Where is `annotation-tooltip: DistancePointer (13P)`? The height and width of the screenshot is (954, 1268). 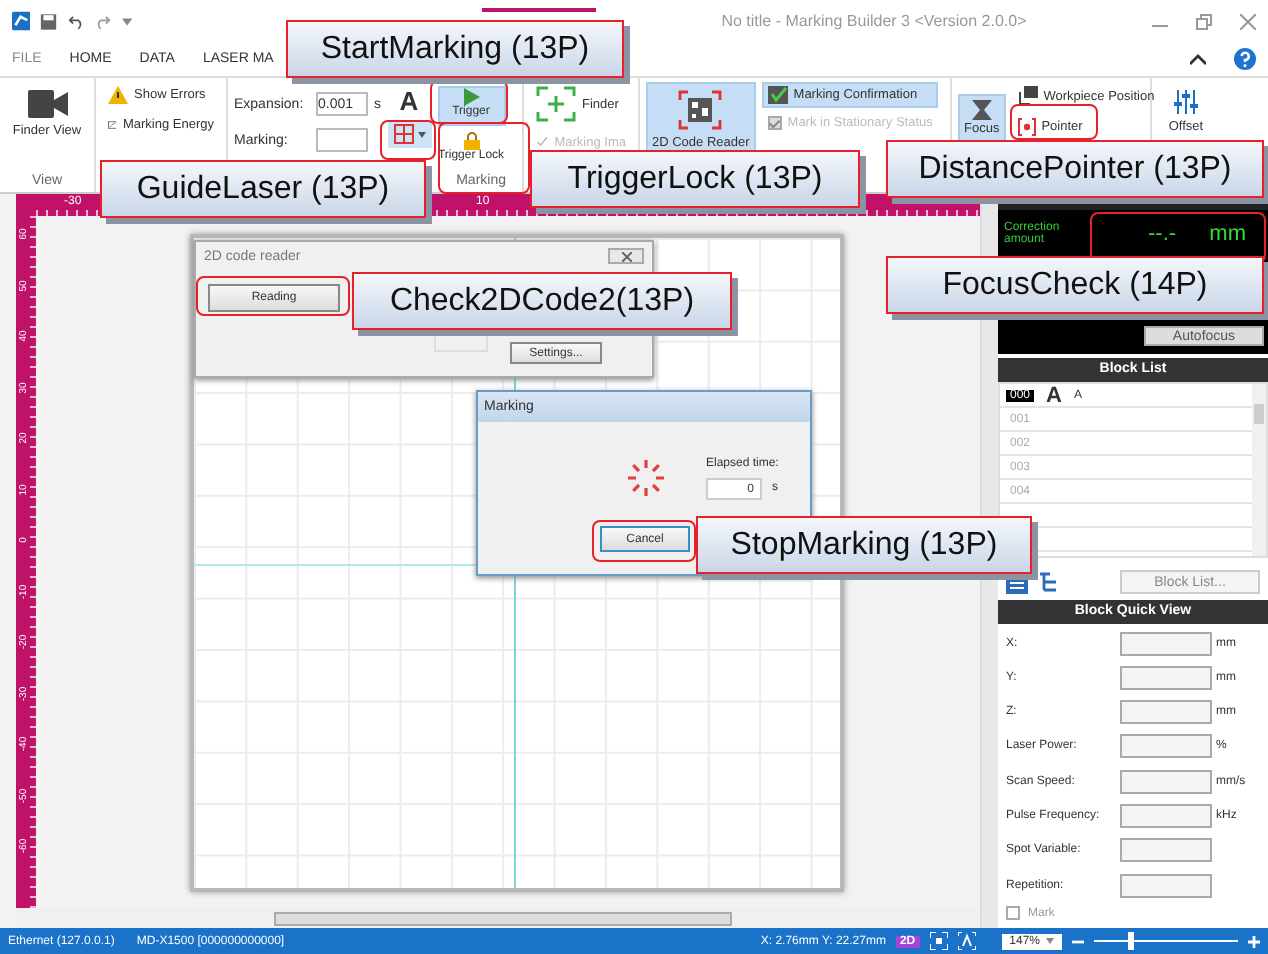 annotation-tooltip: DistancePointer (13P) is located at coordinates (1075, 169).